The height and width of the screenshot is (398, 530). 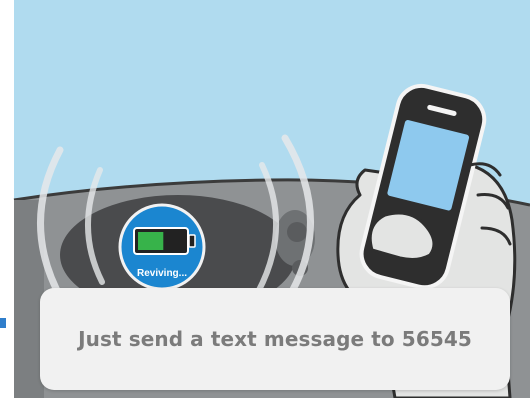 I want to click on caption-text: Just send a text message to 56545, so click(x=275, y=339).